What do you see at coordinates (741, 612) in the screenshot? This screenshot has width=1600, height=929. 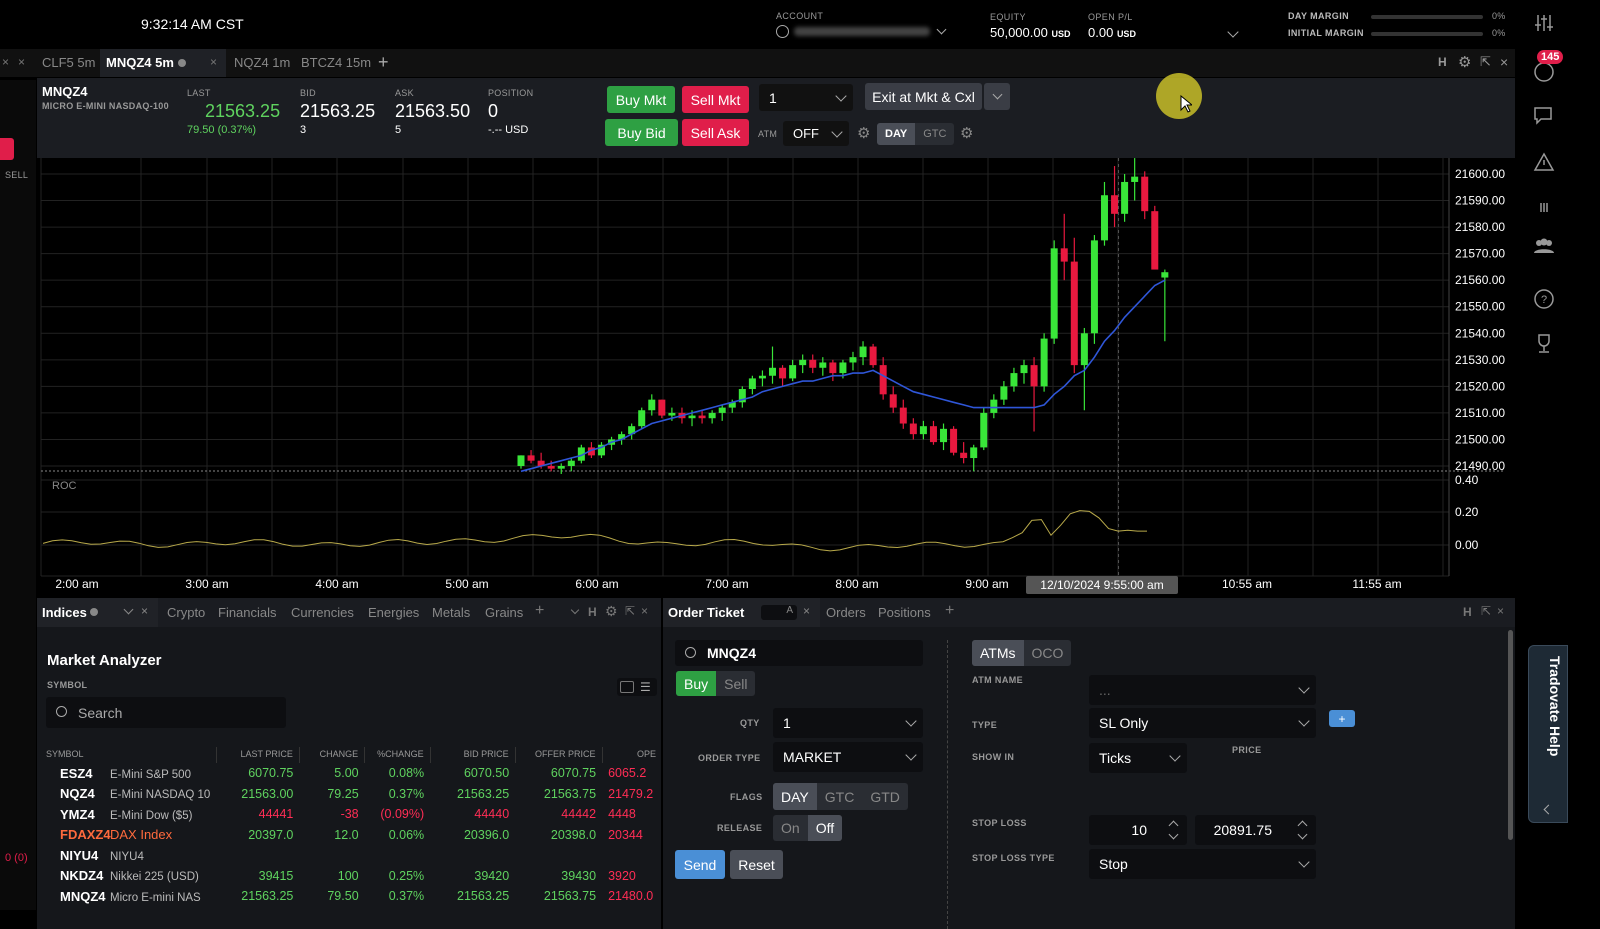 I see `tab-order-ticket: Order Ticket A ×` at bounding box center [741, 612].